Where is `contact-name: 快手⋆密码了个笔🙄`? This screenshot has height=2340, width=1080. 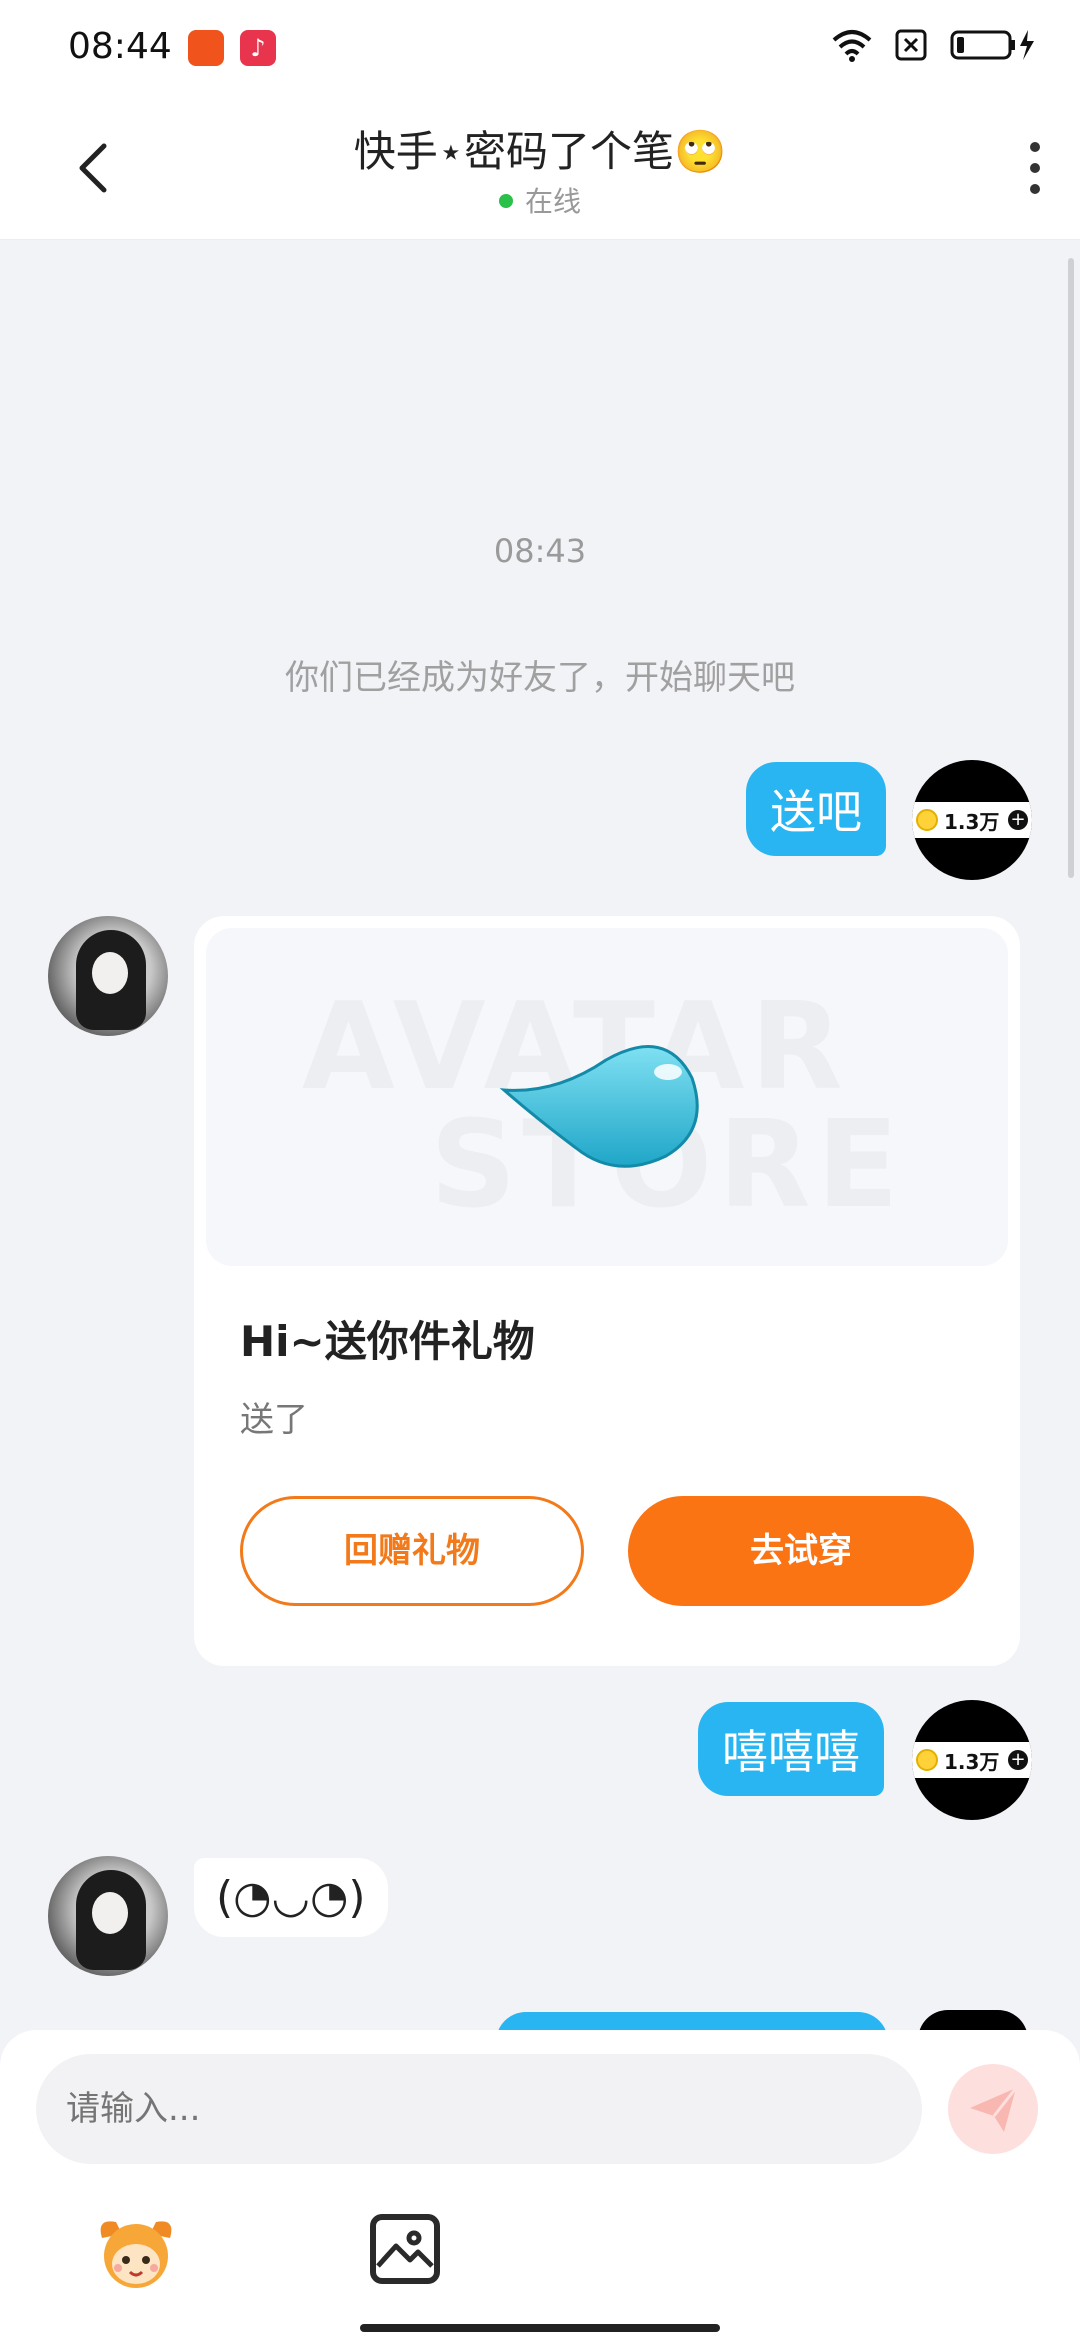
contact-name: 快手⋆密码了个笔🙄 is located at coordinates (540, 151).